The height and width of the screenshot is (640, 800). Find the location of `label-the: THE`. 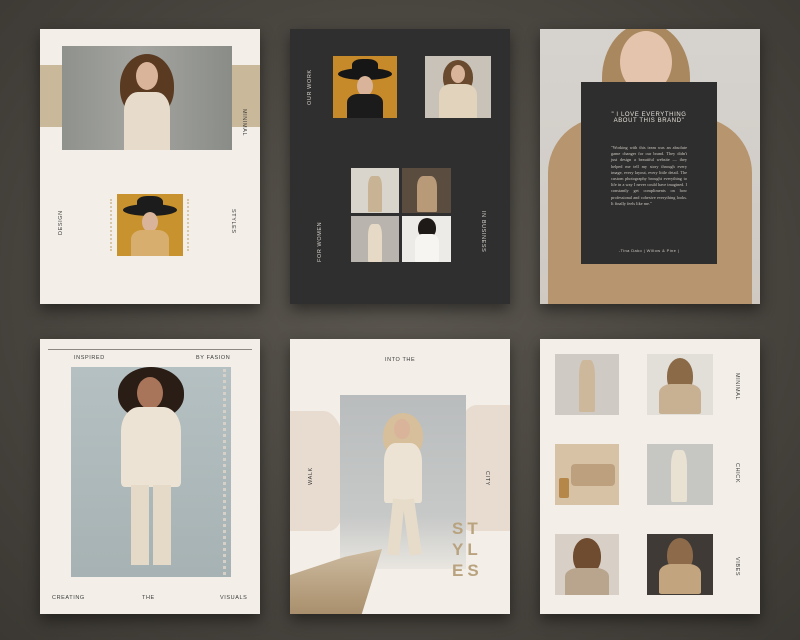

label-the: THE is located at coordinates (148, 598).